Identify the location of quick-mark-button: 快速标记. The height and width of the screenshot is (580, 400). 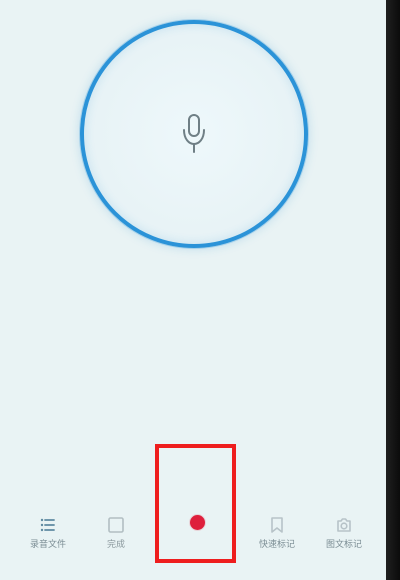
(277, 532).